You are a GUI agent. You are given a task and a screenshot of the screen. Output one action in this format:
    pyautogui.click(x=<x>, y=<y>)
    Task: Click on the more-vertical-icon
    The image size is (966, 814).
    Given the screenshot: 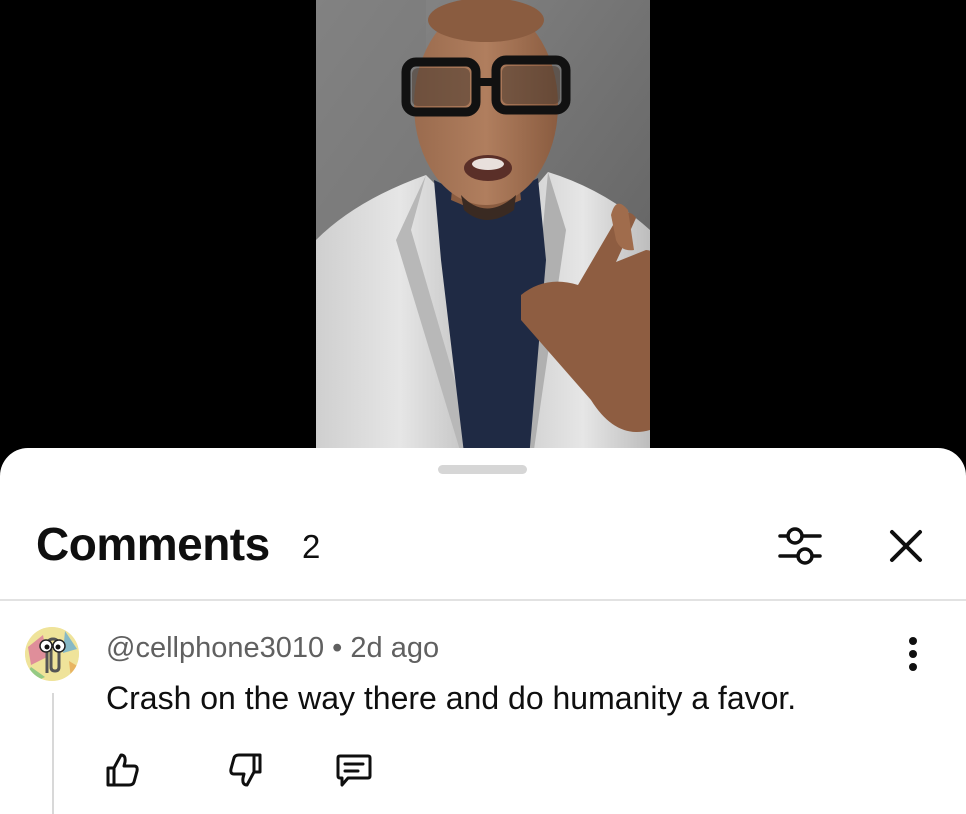 What is the action you would take?
    pyautogui.click(x=913, y=654)
    